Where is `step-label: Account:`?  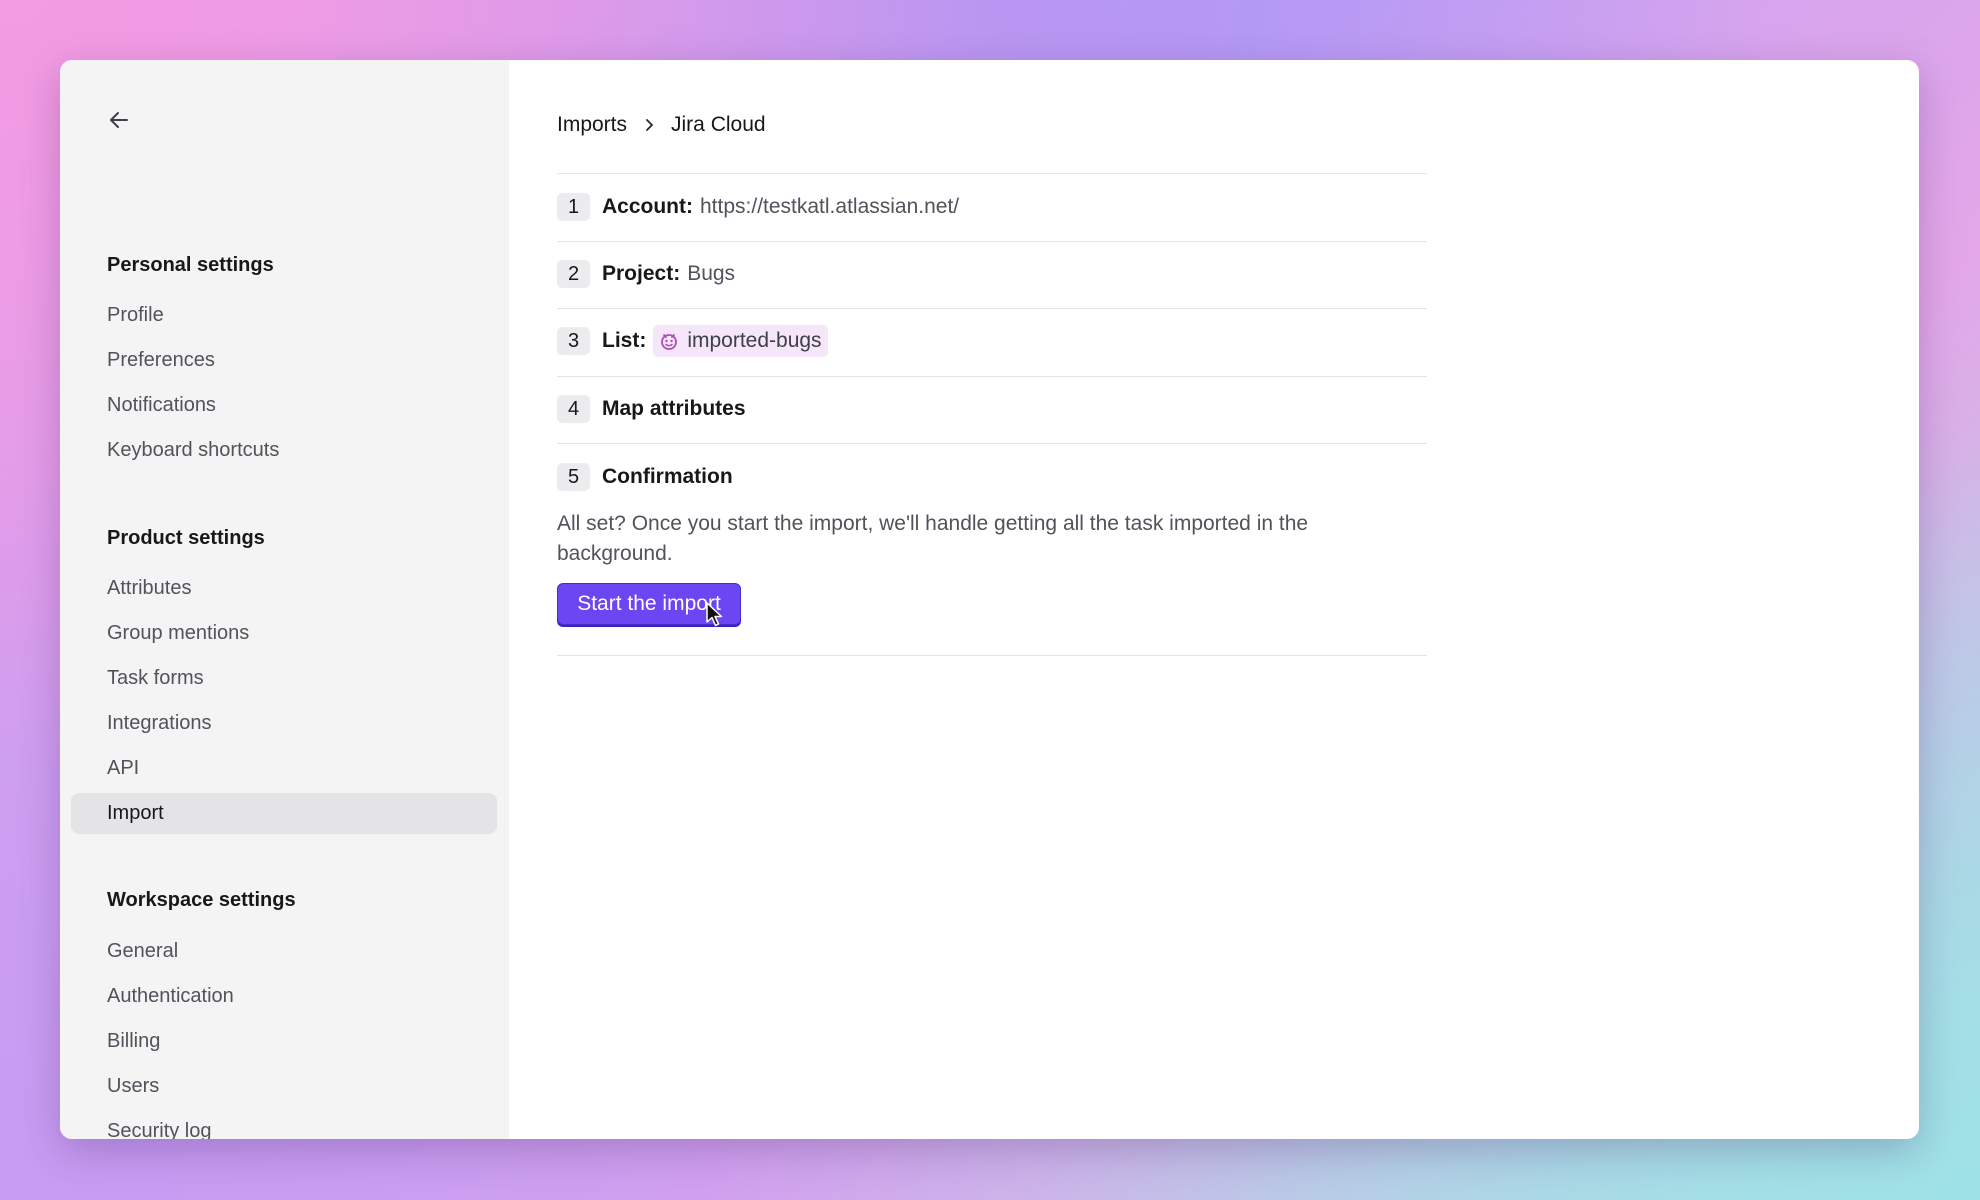 step-label: Account: is located at coordinates (647, 206).